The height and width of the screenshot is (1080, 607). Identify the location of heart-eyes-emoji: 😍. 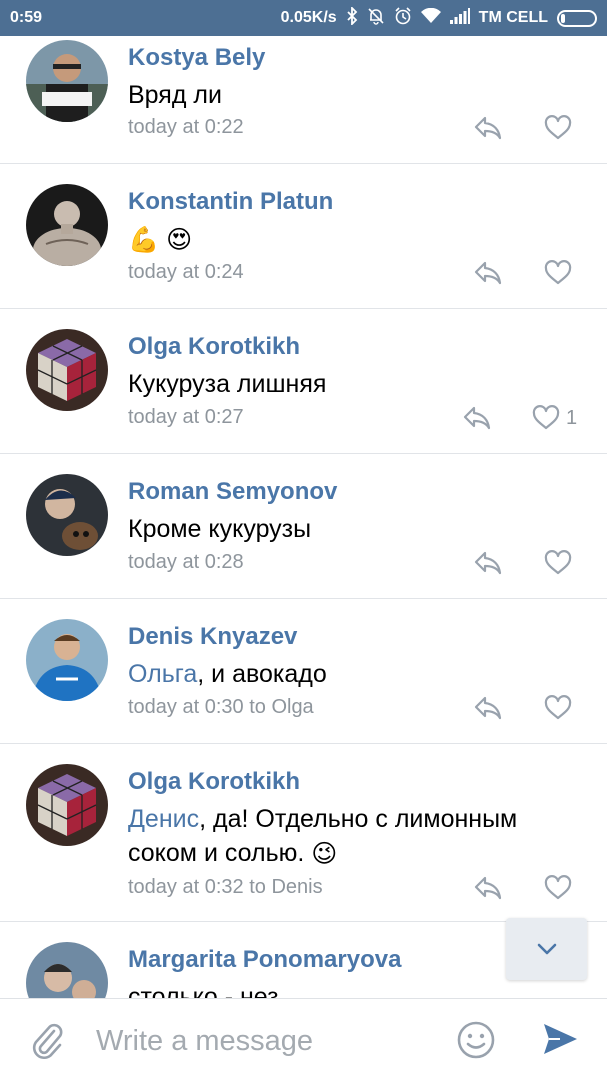
(179, 239).